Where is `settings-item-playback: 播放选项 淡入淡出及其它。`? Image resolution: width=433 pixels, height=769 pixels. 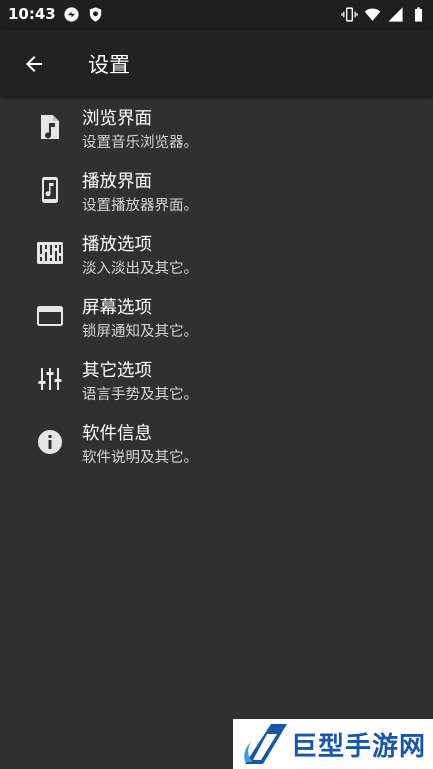
settings-item-playback: 播放选项 淡入淡出及其它。 is located at coordinates (216, 253).